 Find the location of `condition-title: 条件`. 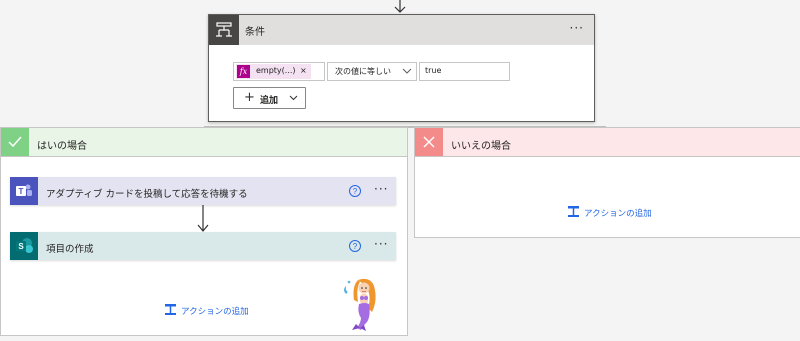

condition-title: 条件 is located at coordinates (255, 32).